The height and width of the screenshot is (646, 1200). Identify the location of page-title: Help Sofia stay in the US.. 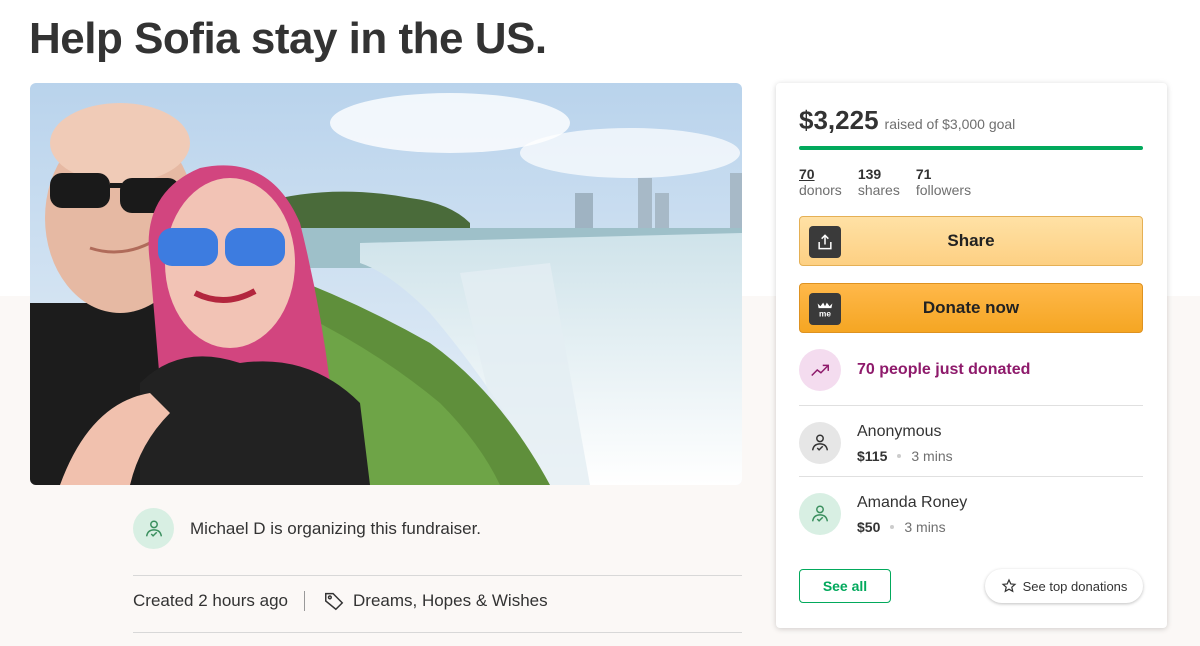
(288, 38).